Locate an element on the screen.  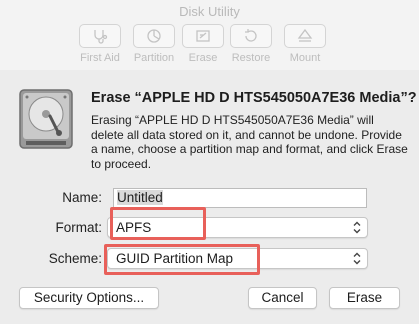
format-popup: APFS is located at coordinates (237, 227).